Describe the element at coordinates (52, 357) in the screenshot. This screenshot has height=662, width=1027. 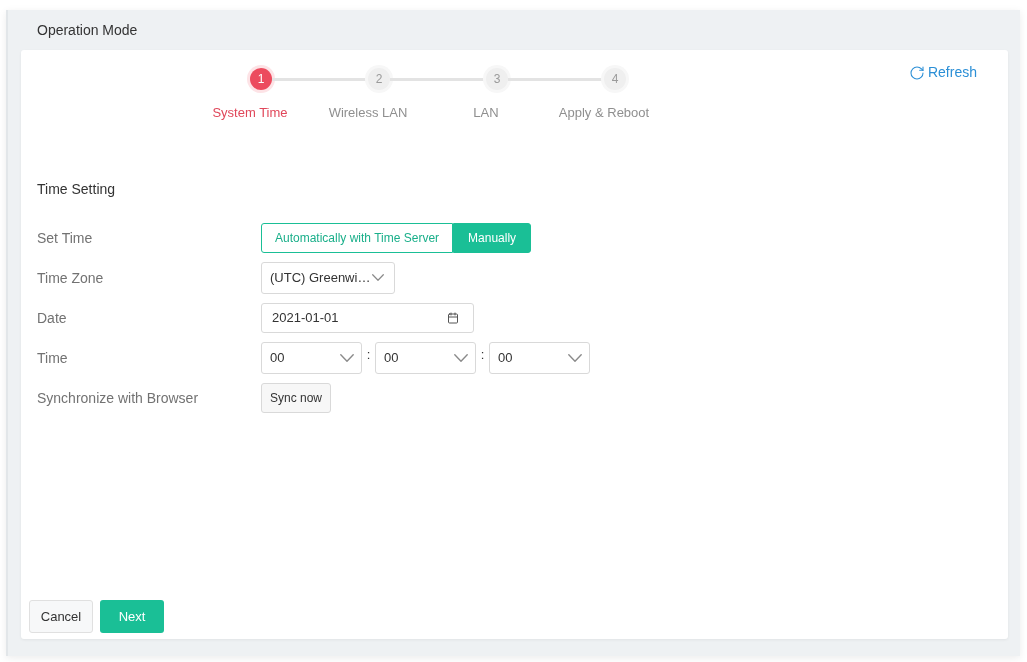
I see `field-label: Time` at that location.